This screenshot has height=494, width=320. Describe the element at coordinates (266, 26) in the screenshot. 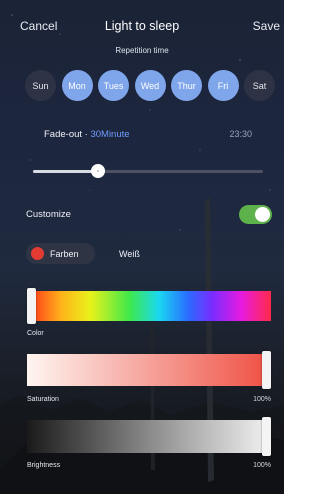

I see `save-button: Save` at that location.